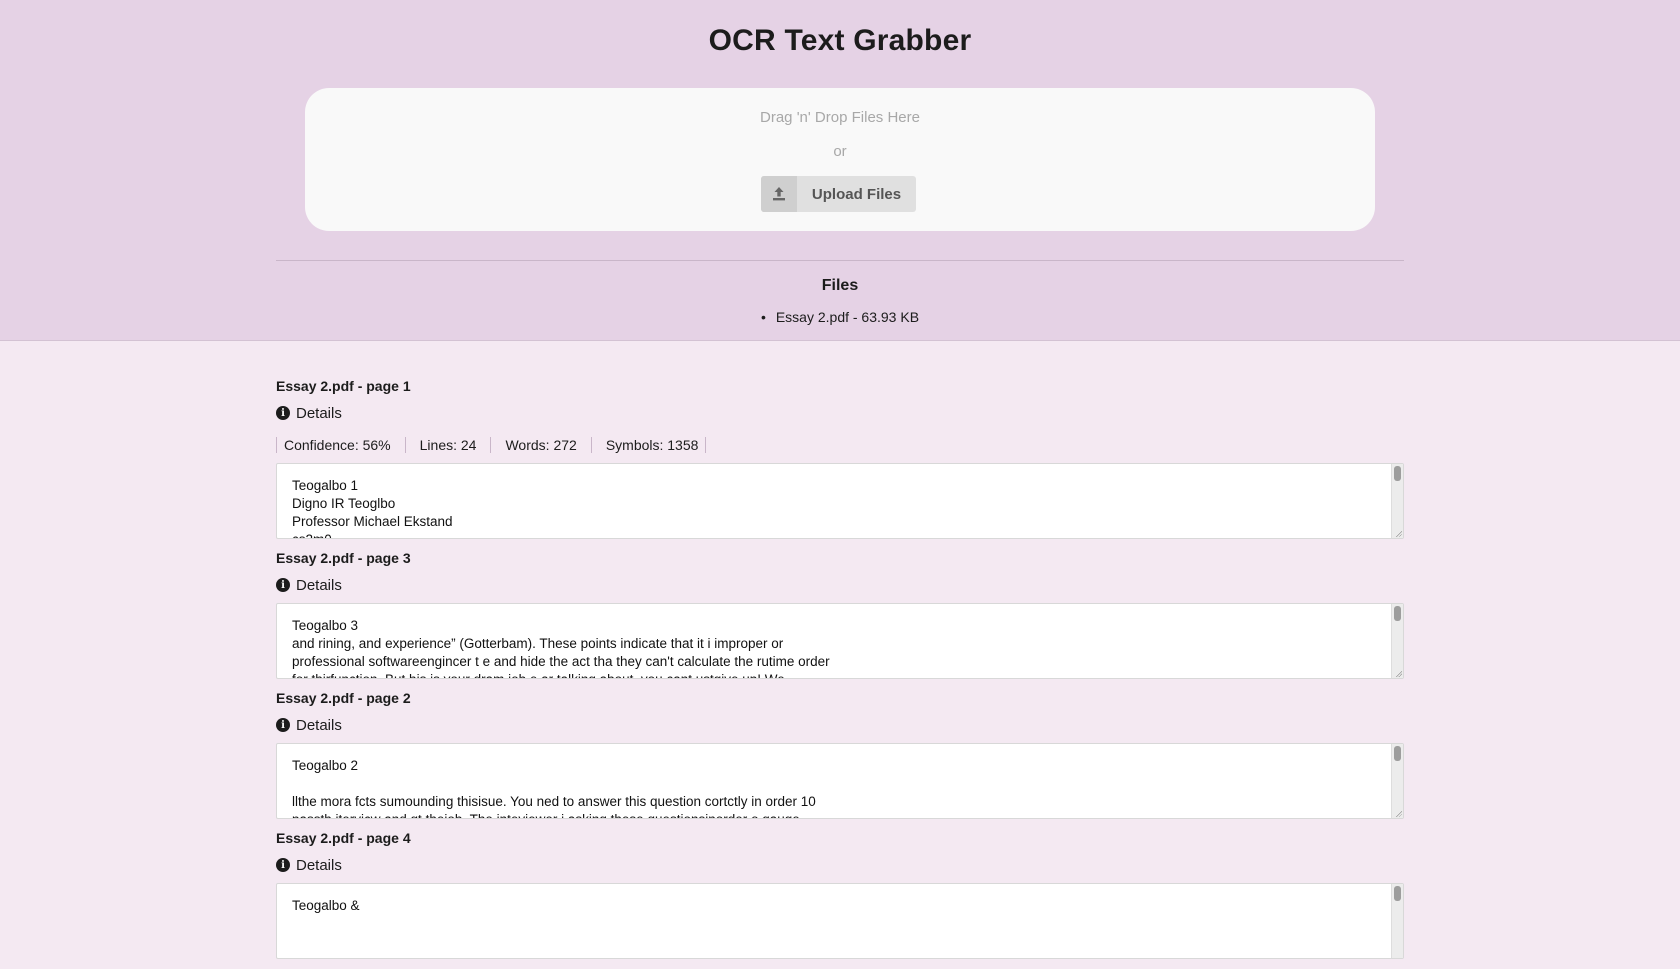  What do you see at coordinates (540, 445) in the screenshot?
I see `words-stat: Words: 272` at bounding box center [540, 445].